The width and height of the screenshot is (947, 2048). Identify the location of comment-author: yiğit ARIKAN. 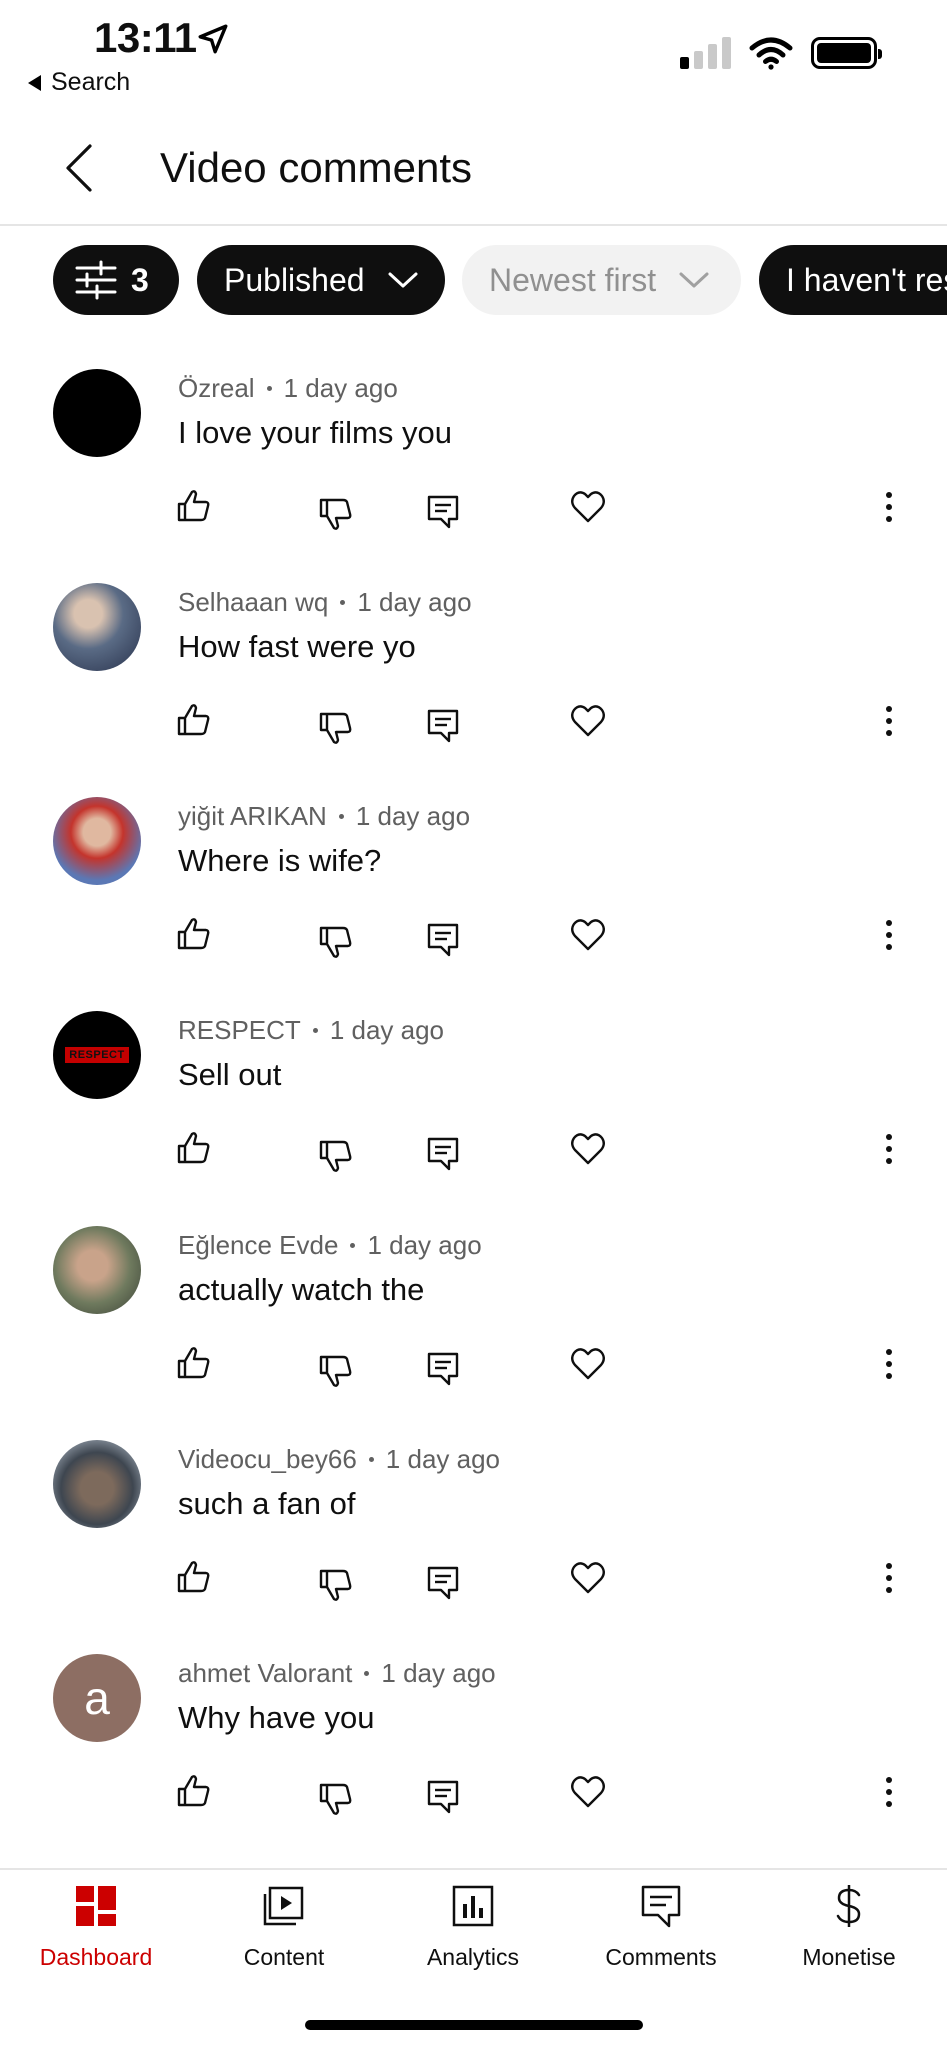
(252, 816).